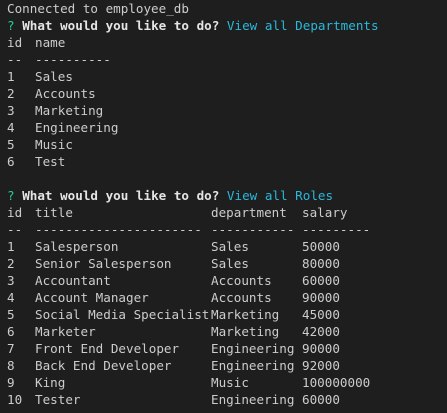 The image size is (447, 413). What do you see at coordinates (103, 263) in the screenshot?
I see `cell-title: Senior Salesperson` at bounding box center [103, 263].